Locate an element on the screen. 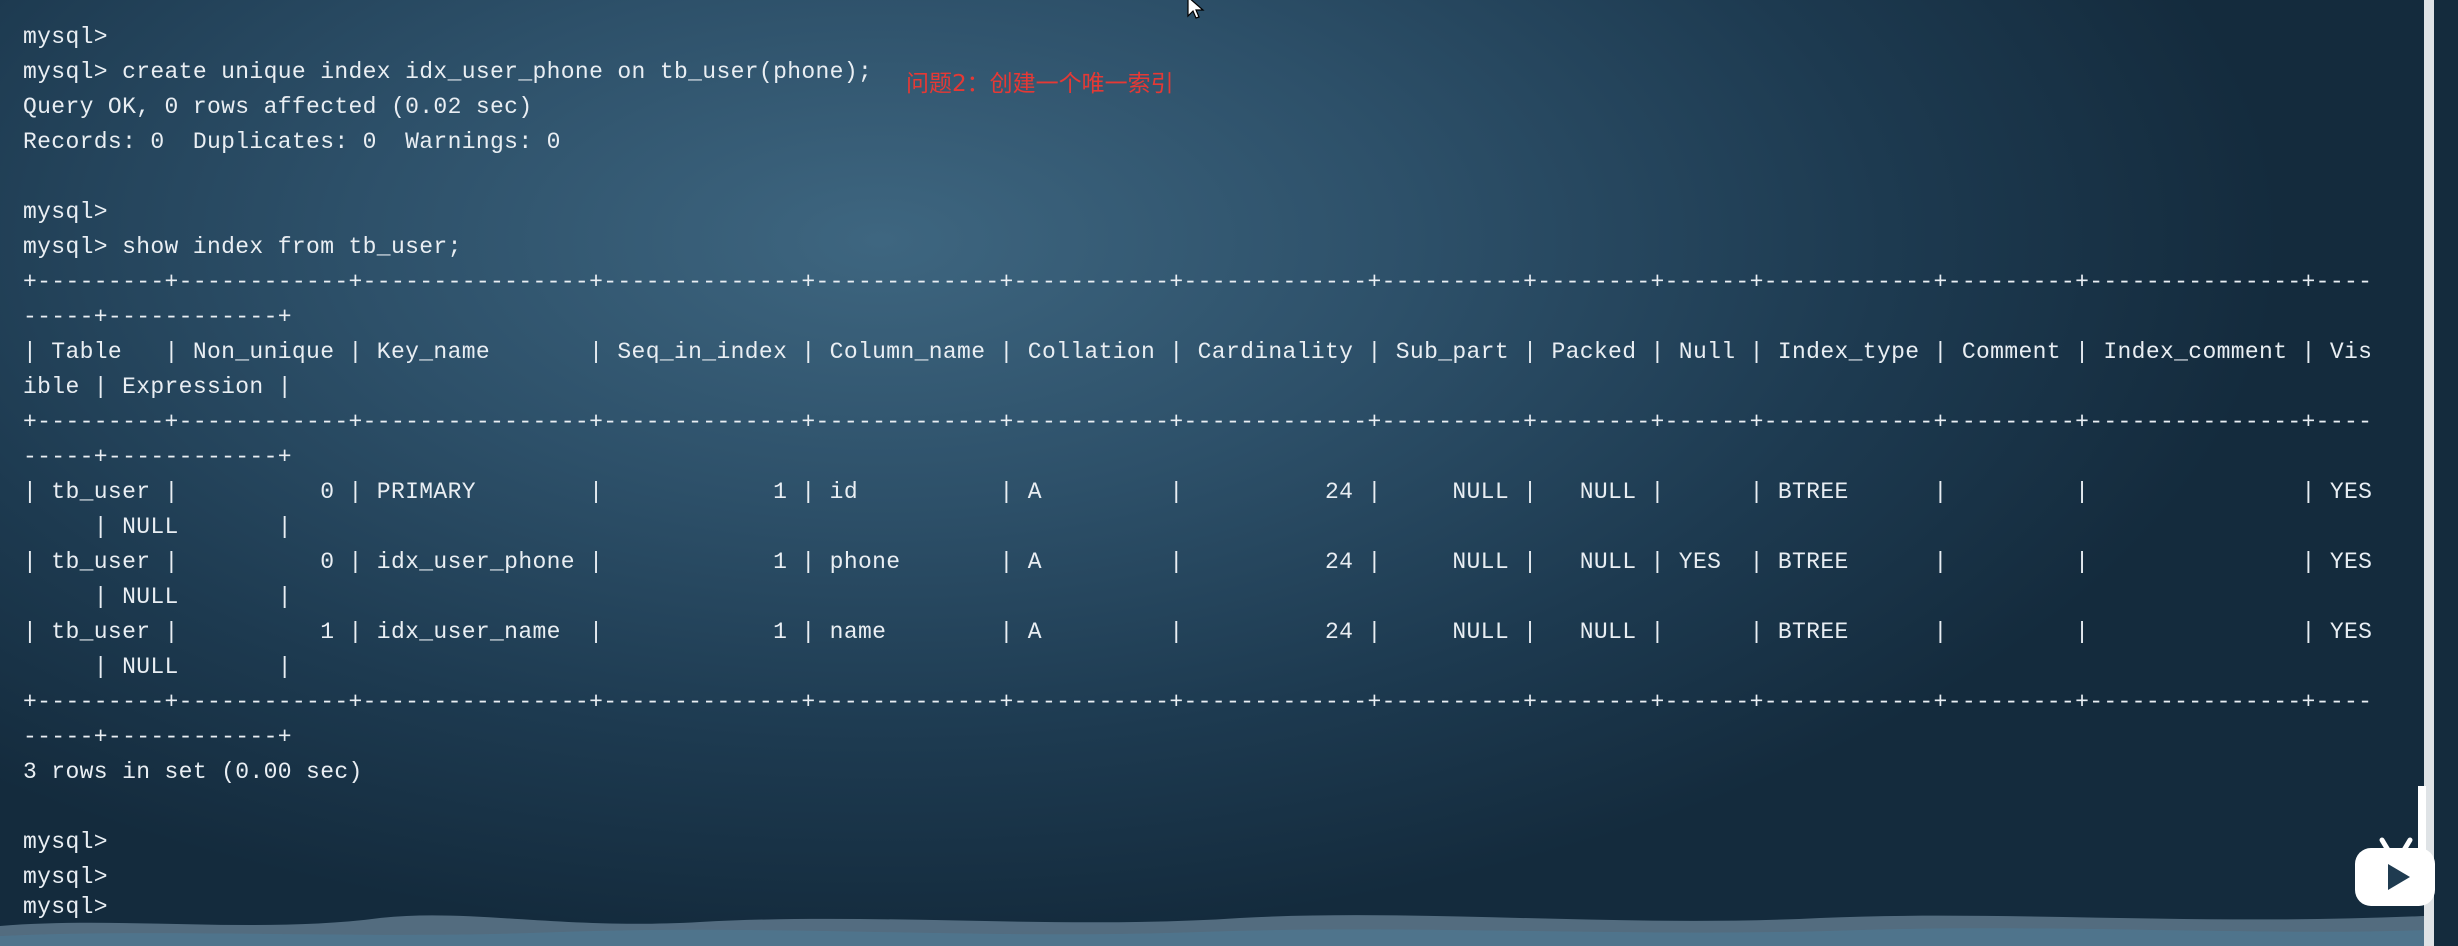  terminal-line: Records: 0 Duplicates: 0 Warnings: 0 is located at coordinates (292, 142).